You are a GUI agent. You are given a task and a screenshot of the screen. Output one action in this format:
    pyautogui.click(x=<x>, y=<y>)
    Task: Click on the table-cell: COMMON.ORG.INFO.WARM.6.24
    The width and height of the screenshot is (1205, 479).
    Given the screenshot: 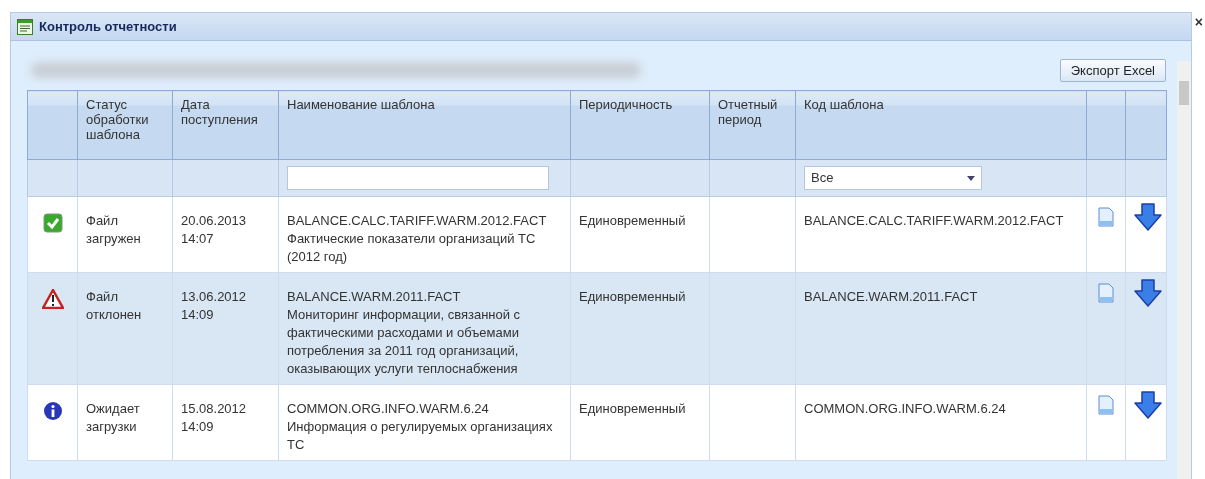 What is the action you would take?
    pyautogui.click(x=941, y=422)
    